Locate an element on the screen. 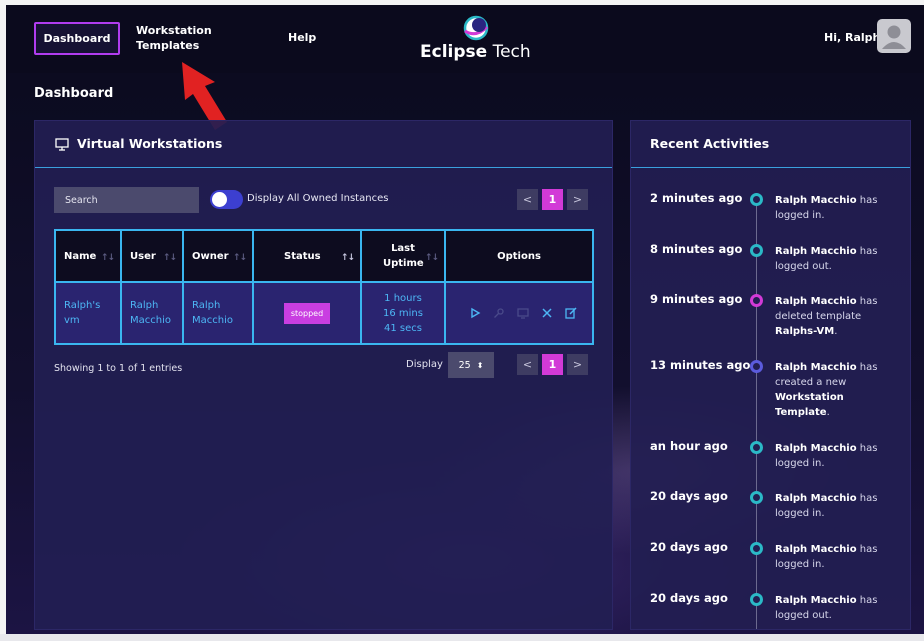  display-owned-toggle is located at coordinates (226, 199).